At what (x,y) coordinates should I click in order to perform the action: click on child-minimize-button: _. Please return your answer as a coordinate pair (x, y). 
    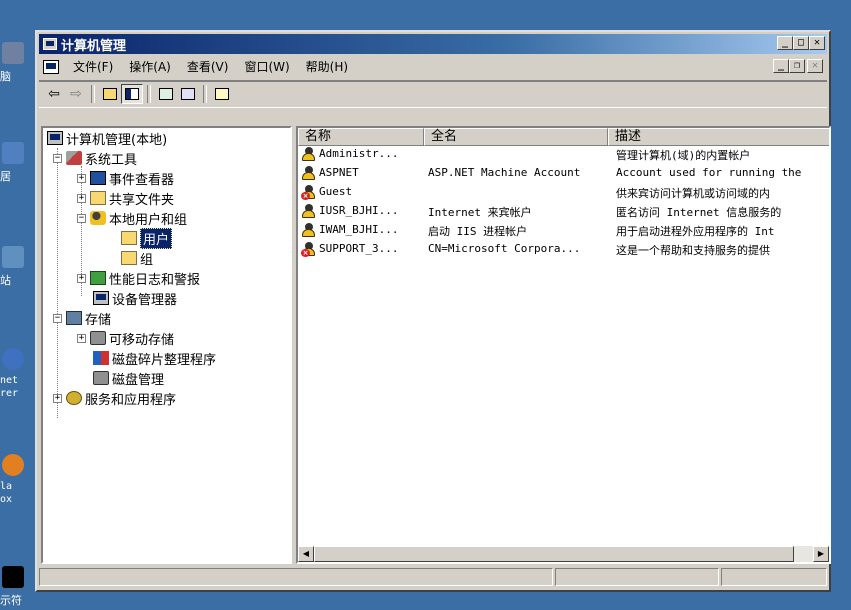
    Looking at the image, I should click on (781, 66).